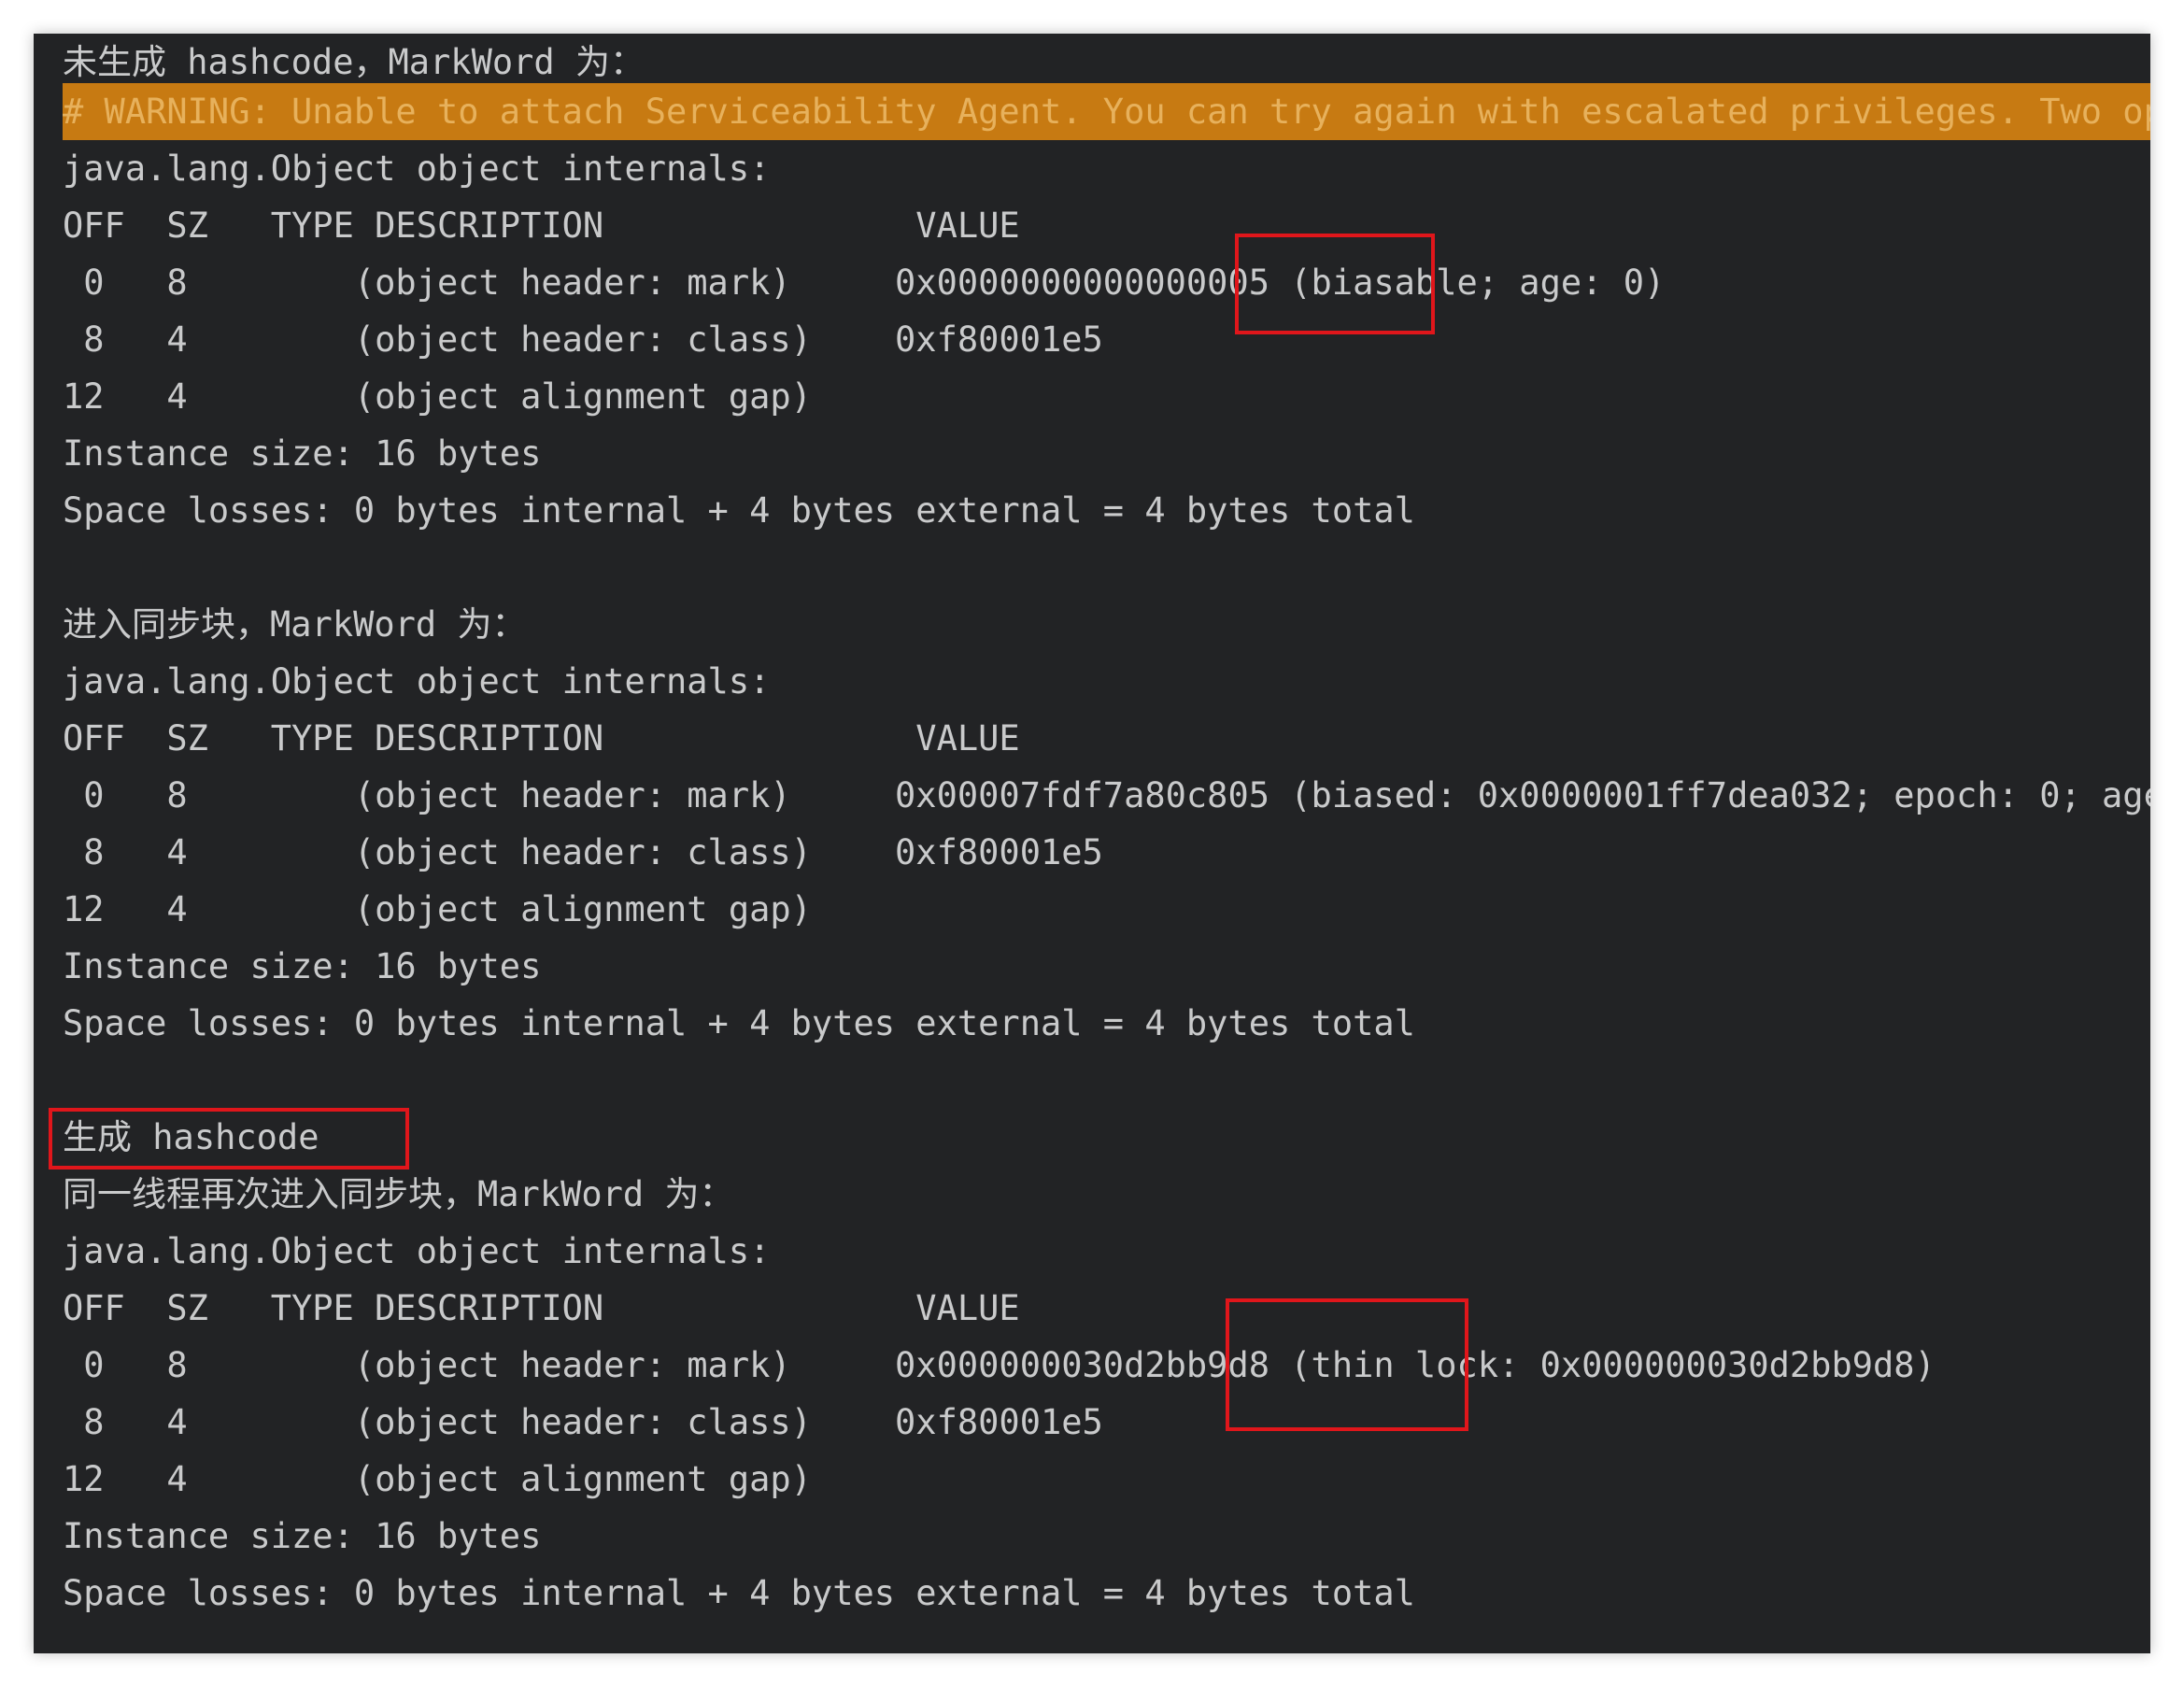 The width and height of the screenshot is (2184, 1687). What do you see at coordinates (302, 1536) in the screenshot?
I see `section3-instance-size: Instance size: 16 bytes` at bounding box center [302, 1536].